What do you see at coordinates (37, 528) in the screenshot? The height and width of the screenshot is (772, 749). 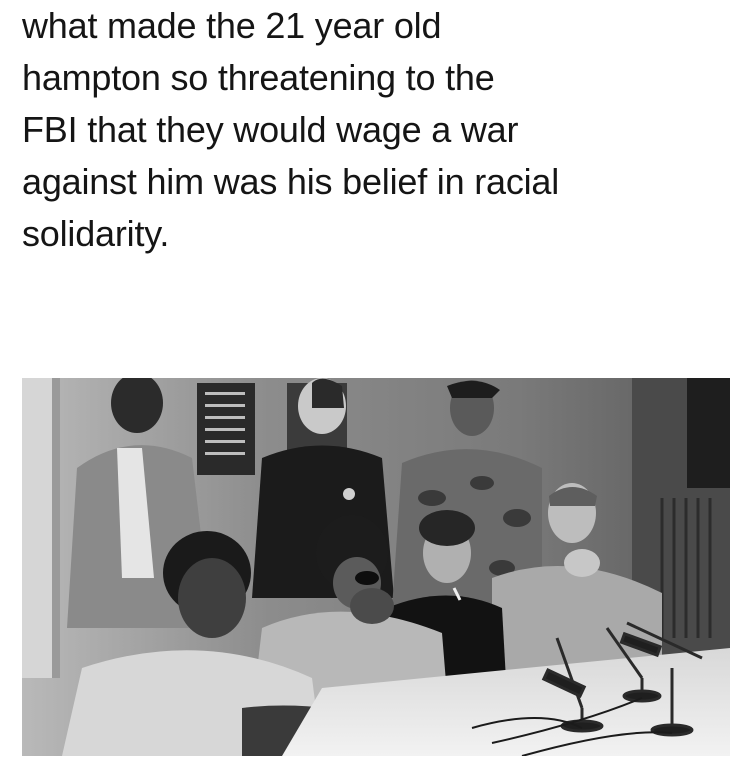 I see `door-frame` at bounding box center [37, 528].